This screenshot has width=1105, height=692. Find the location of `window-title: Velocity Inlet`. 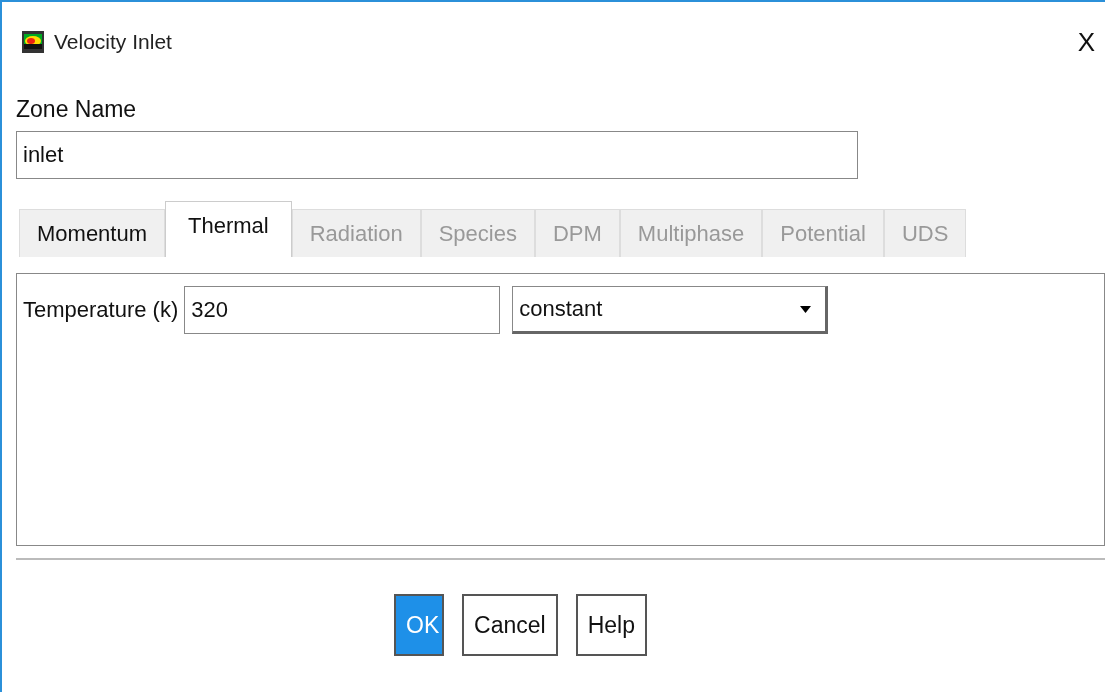

window-title: Velocity Inlet is located at coordinates (113, 42).